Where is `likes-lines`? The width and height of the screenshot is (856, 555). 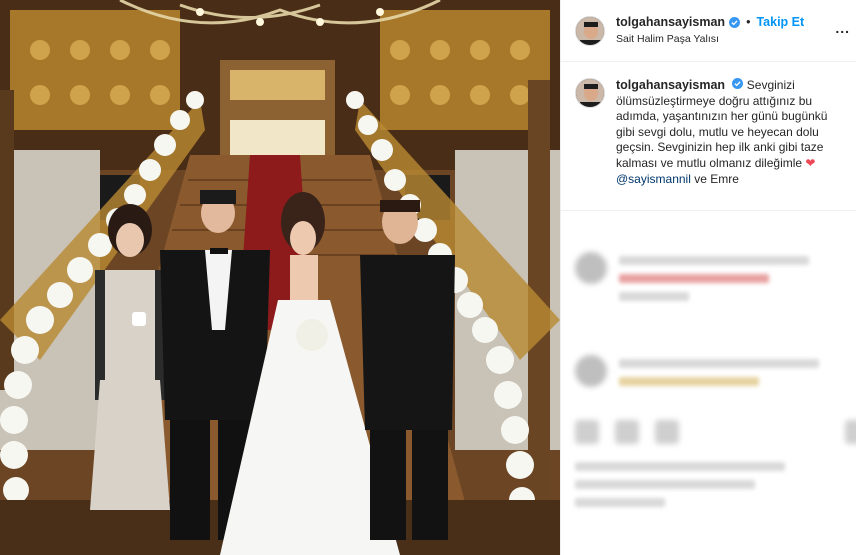 likes-lines is located at coordinates (707, 489).